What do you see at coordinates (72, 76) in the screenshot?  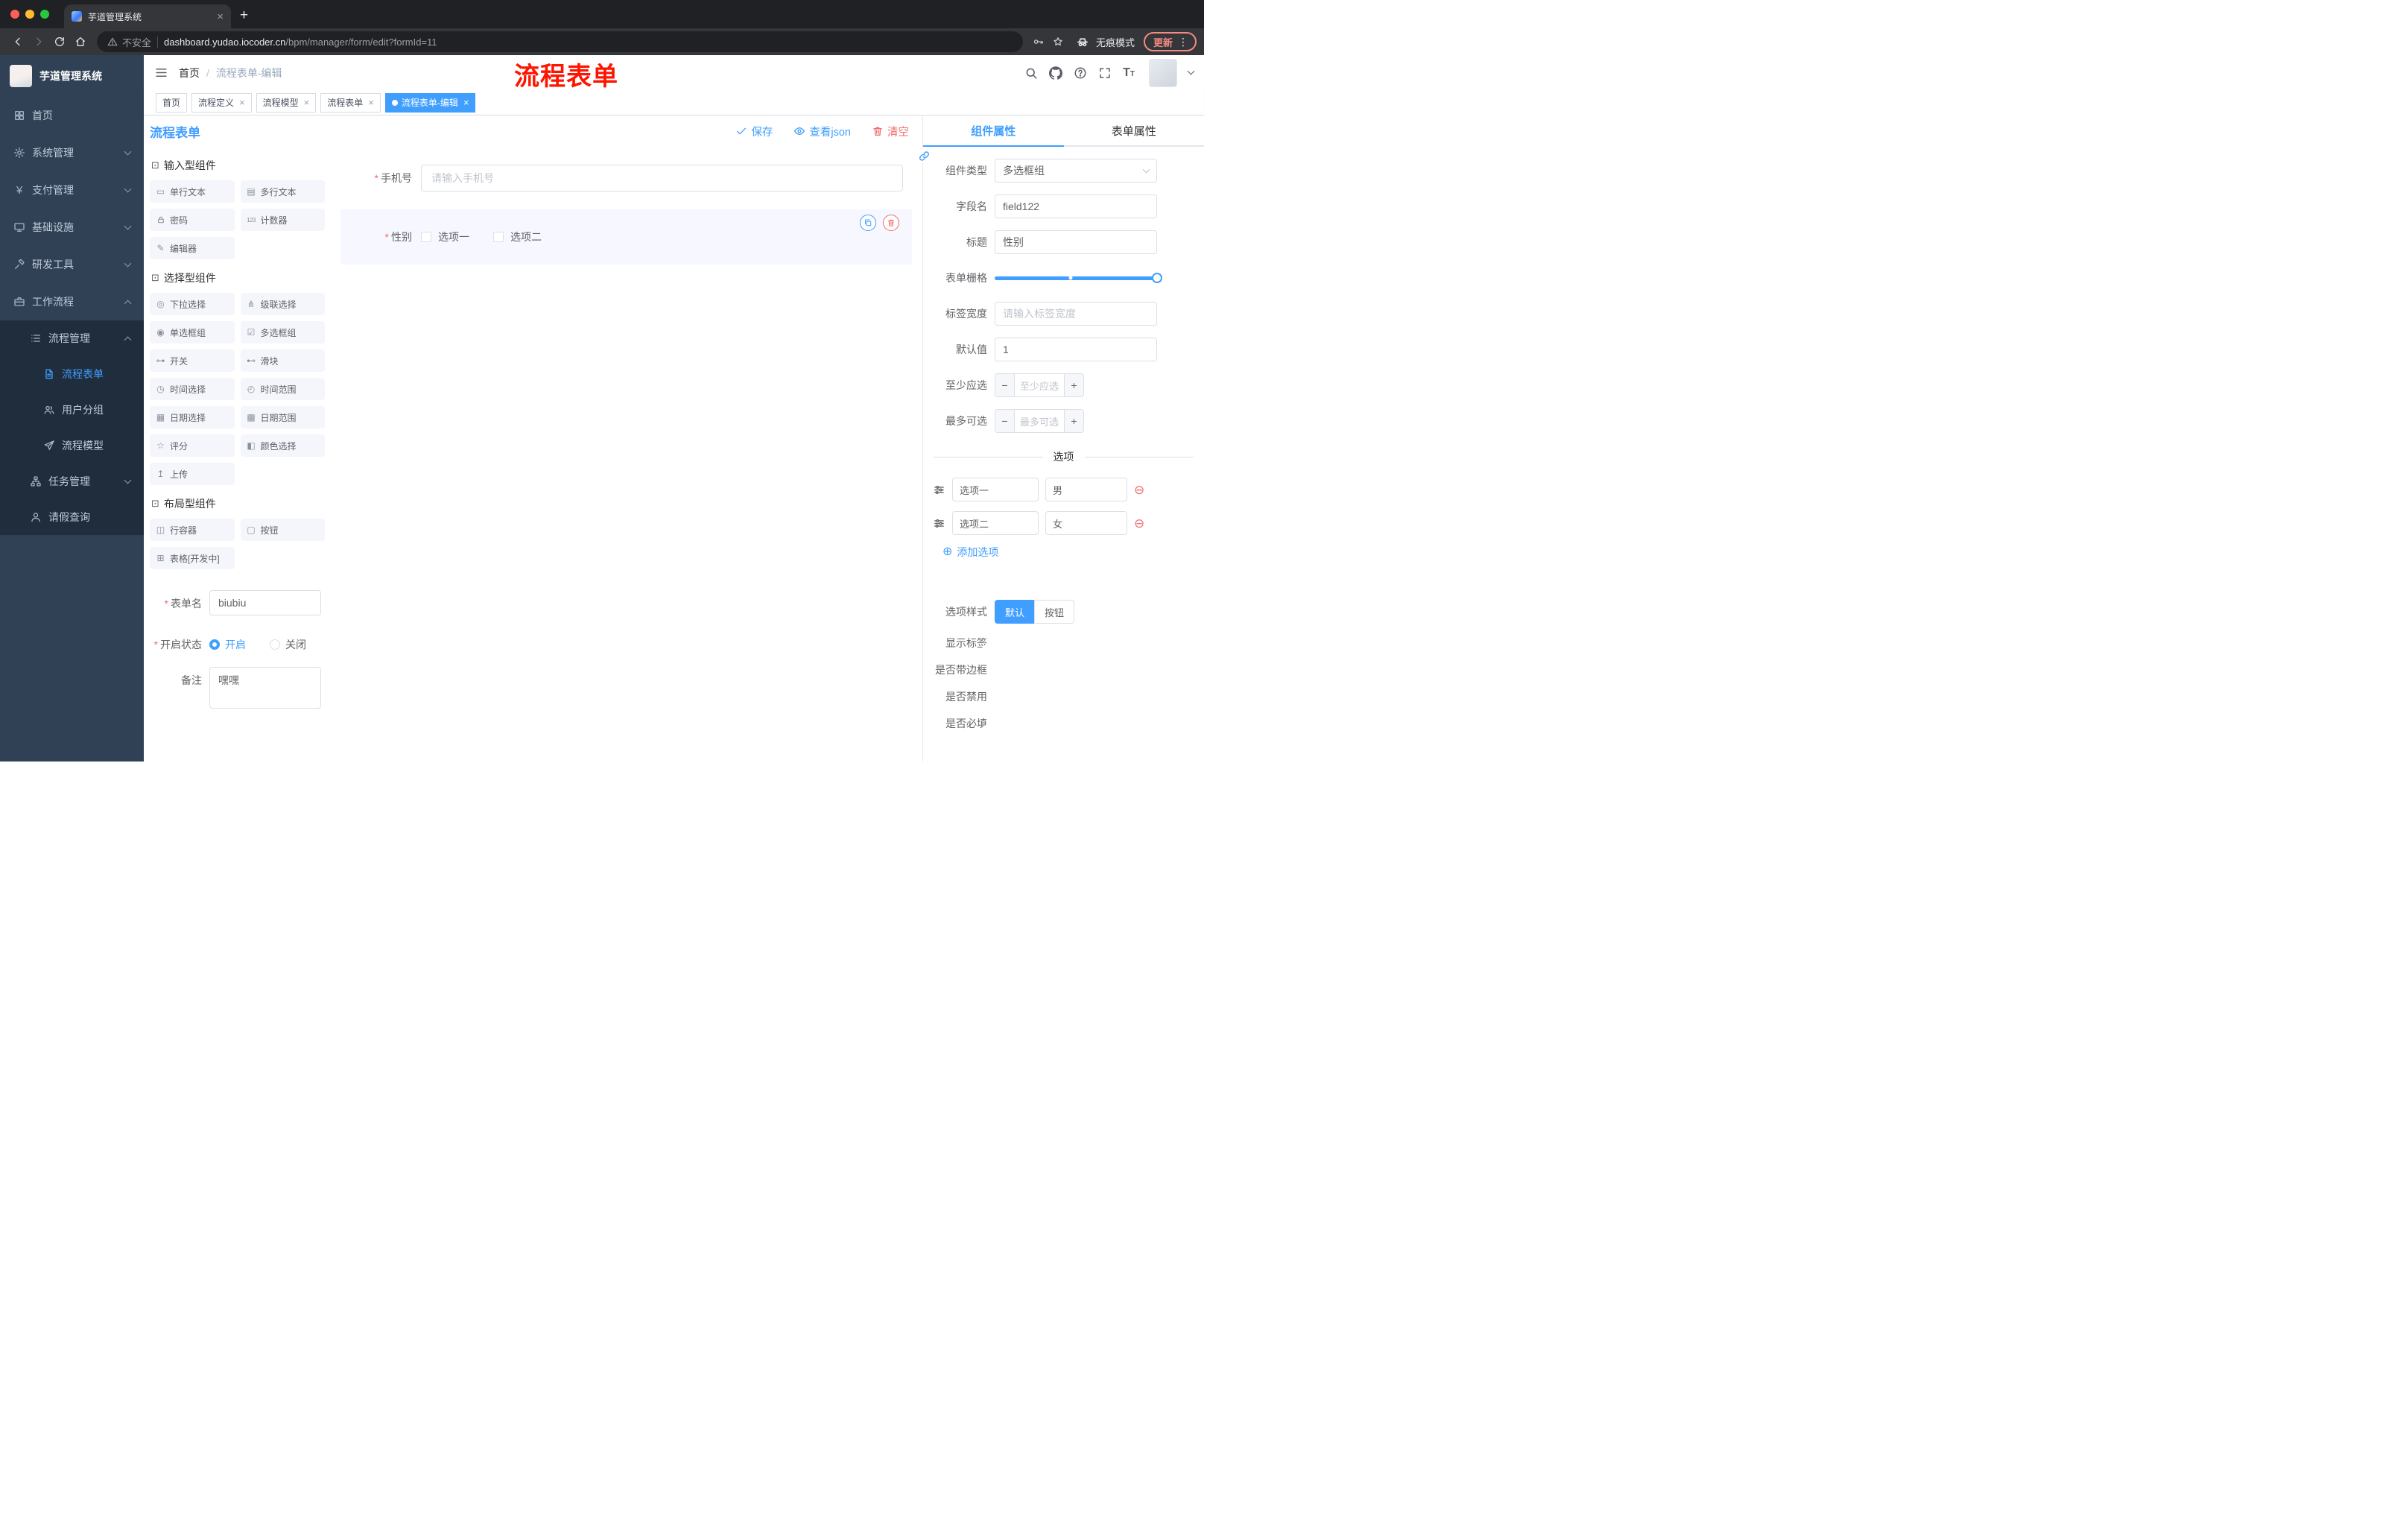 I see `sidebar-logo: 芋道管理系统` at bounding box center [72, 76].